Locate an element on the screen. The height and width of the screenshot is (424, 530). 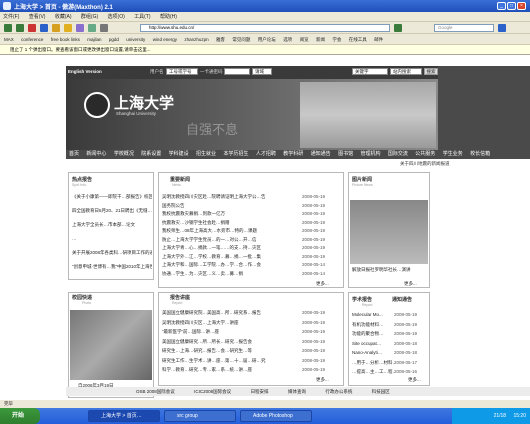
footer-link: 科技园区 is located at coordinates (381, 391).